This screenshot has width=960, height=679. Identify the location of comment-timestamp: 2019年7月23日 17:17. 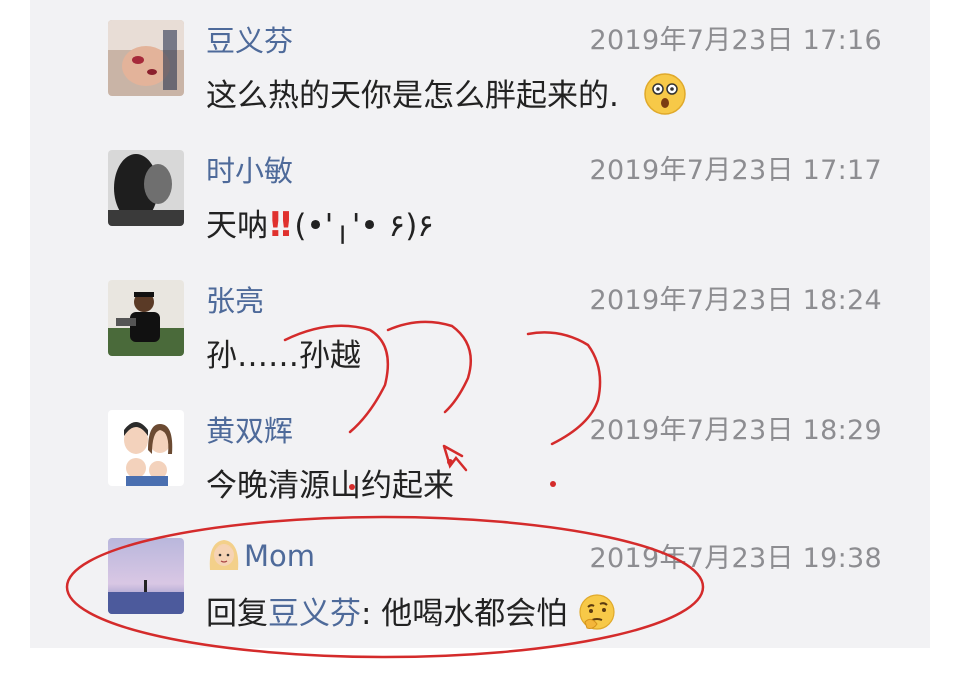
(735, 170).